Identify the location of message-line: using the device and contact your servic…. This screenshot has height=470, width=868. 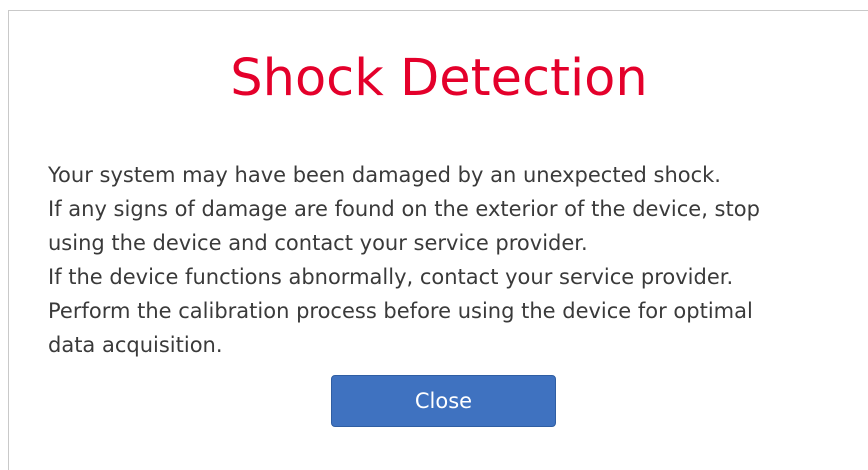
(318, 243).